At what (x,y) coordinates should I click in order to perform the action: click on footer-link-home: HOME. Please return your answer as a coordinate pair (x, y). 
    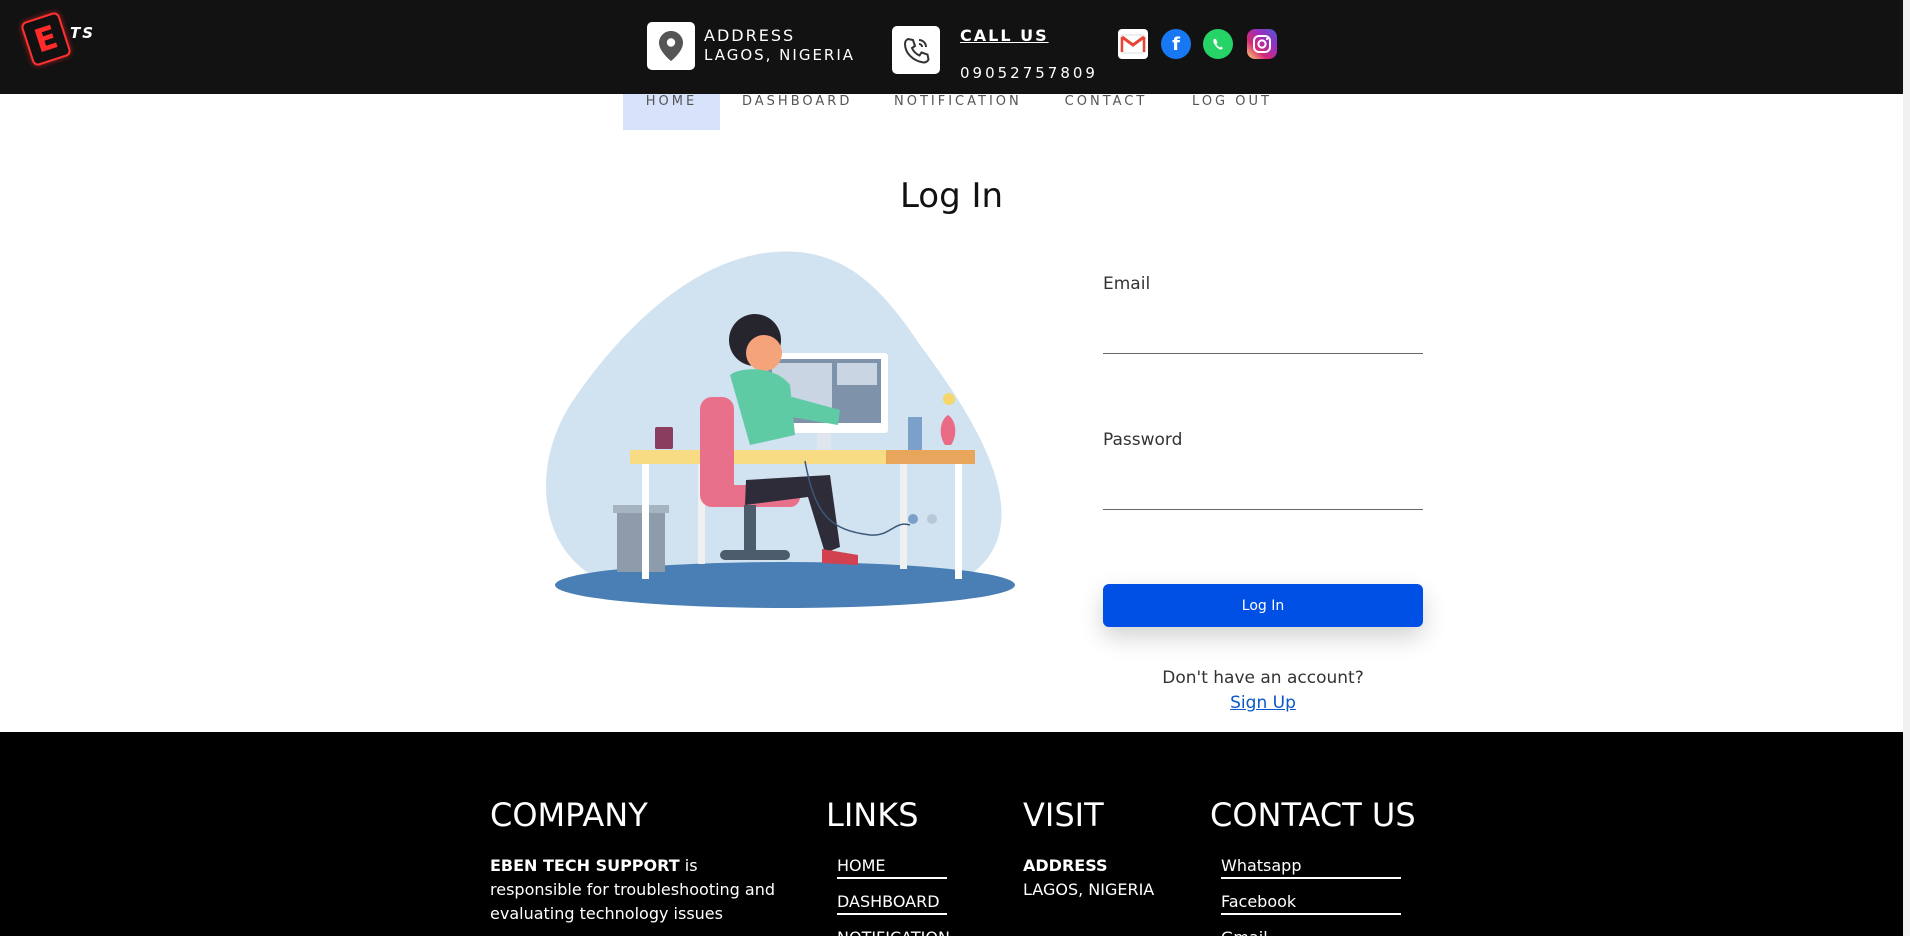
    Looking at the image, I should click on (892, 867).